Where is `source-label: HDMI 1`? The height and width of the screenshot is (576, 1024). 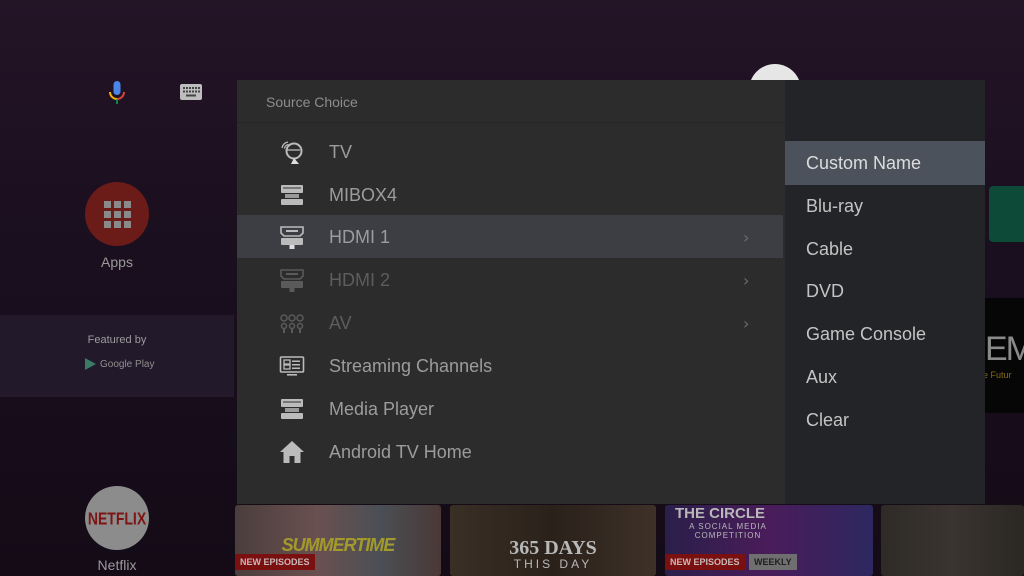
source-label: HDMI 1 is located at coordinates (360, 237).